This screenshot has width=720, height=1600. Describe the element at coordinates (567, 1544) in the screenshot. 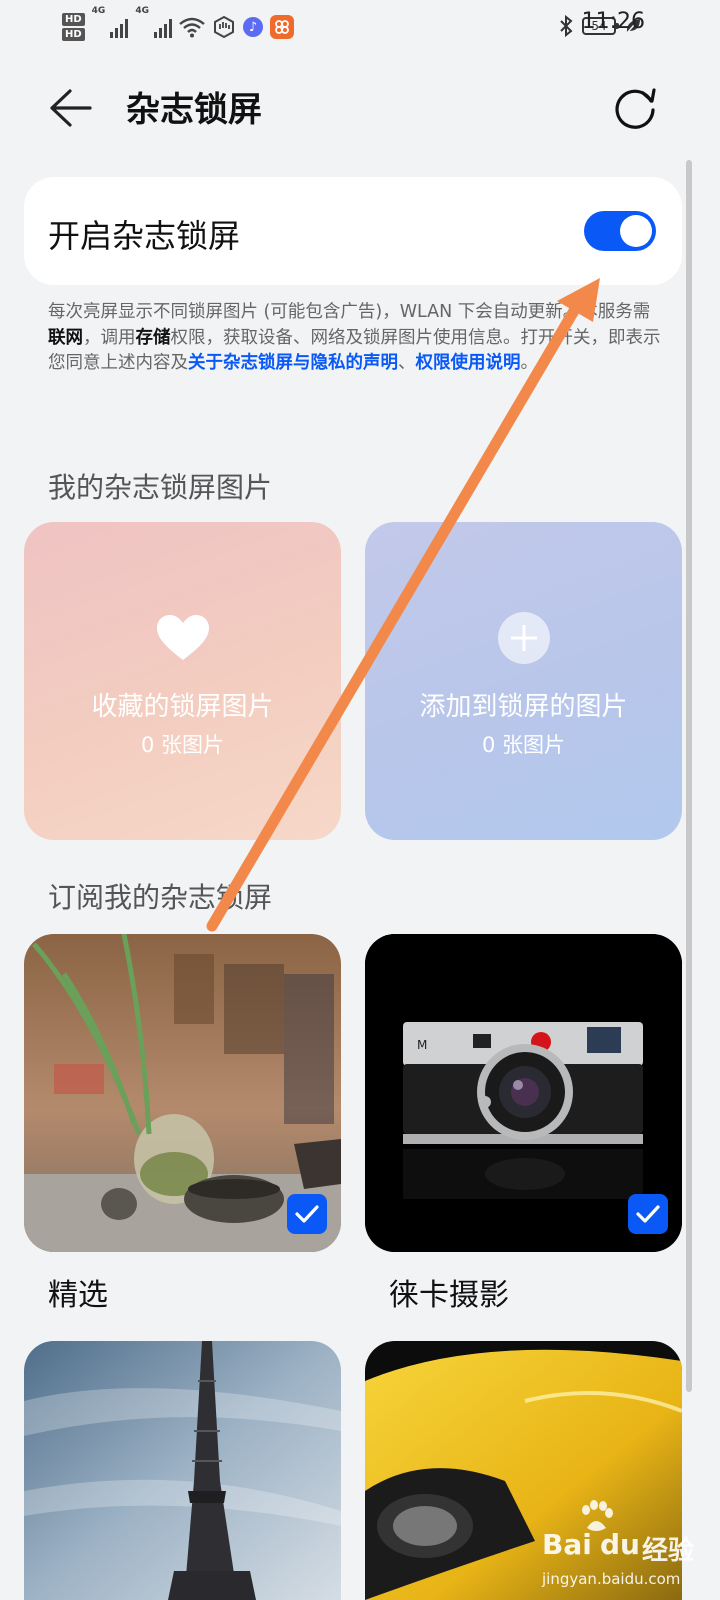

I see `watermark-brand: Bai` at that location.